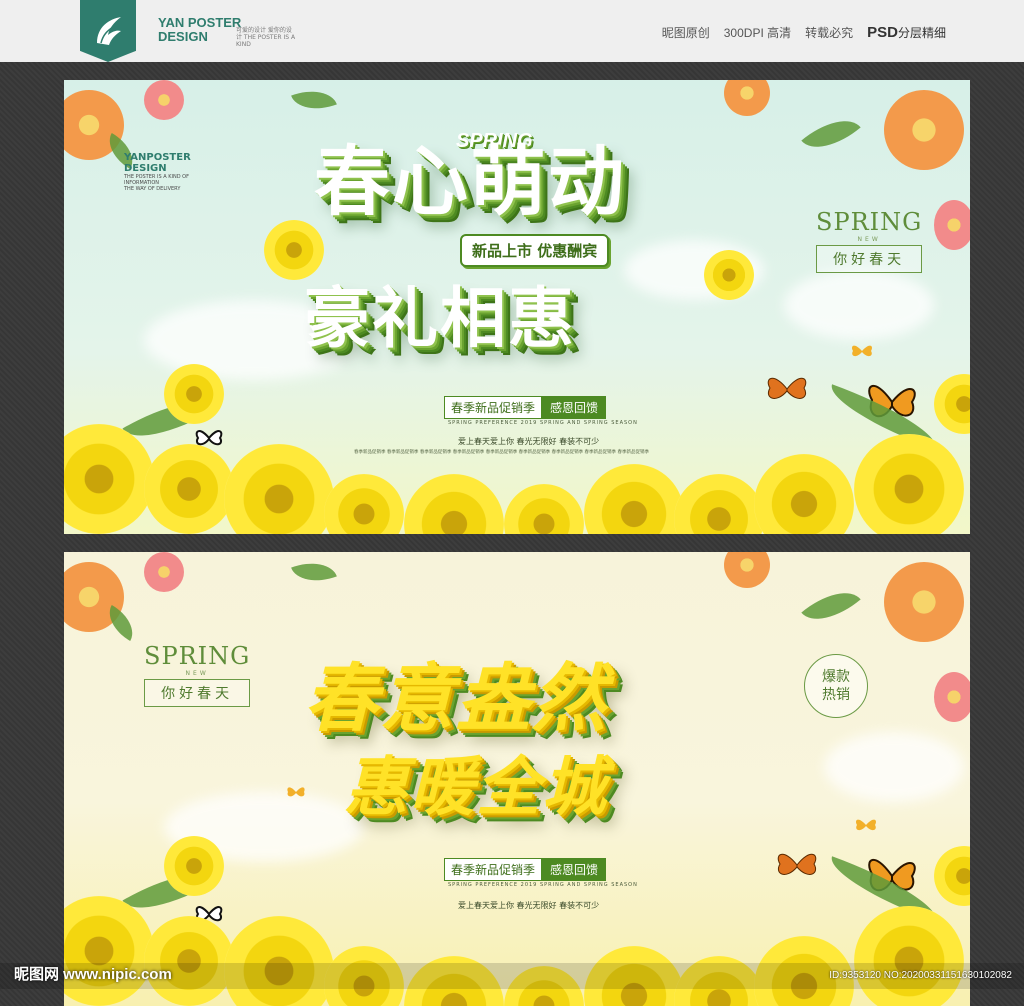 The height and width of the screenshot is (1006, 1024). I want to click on link-original: 昵图原创, so click(686, 32).